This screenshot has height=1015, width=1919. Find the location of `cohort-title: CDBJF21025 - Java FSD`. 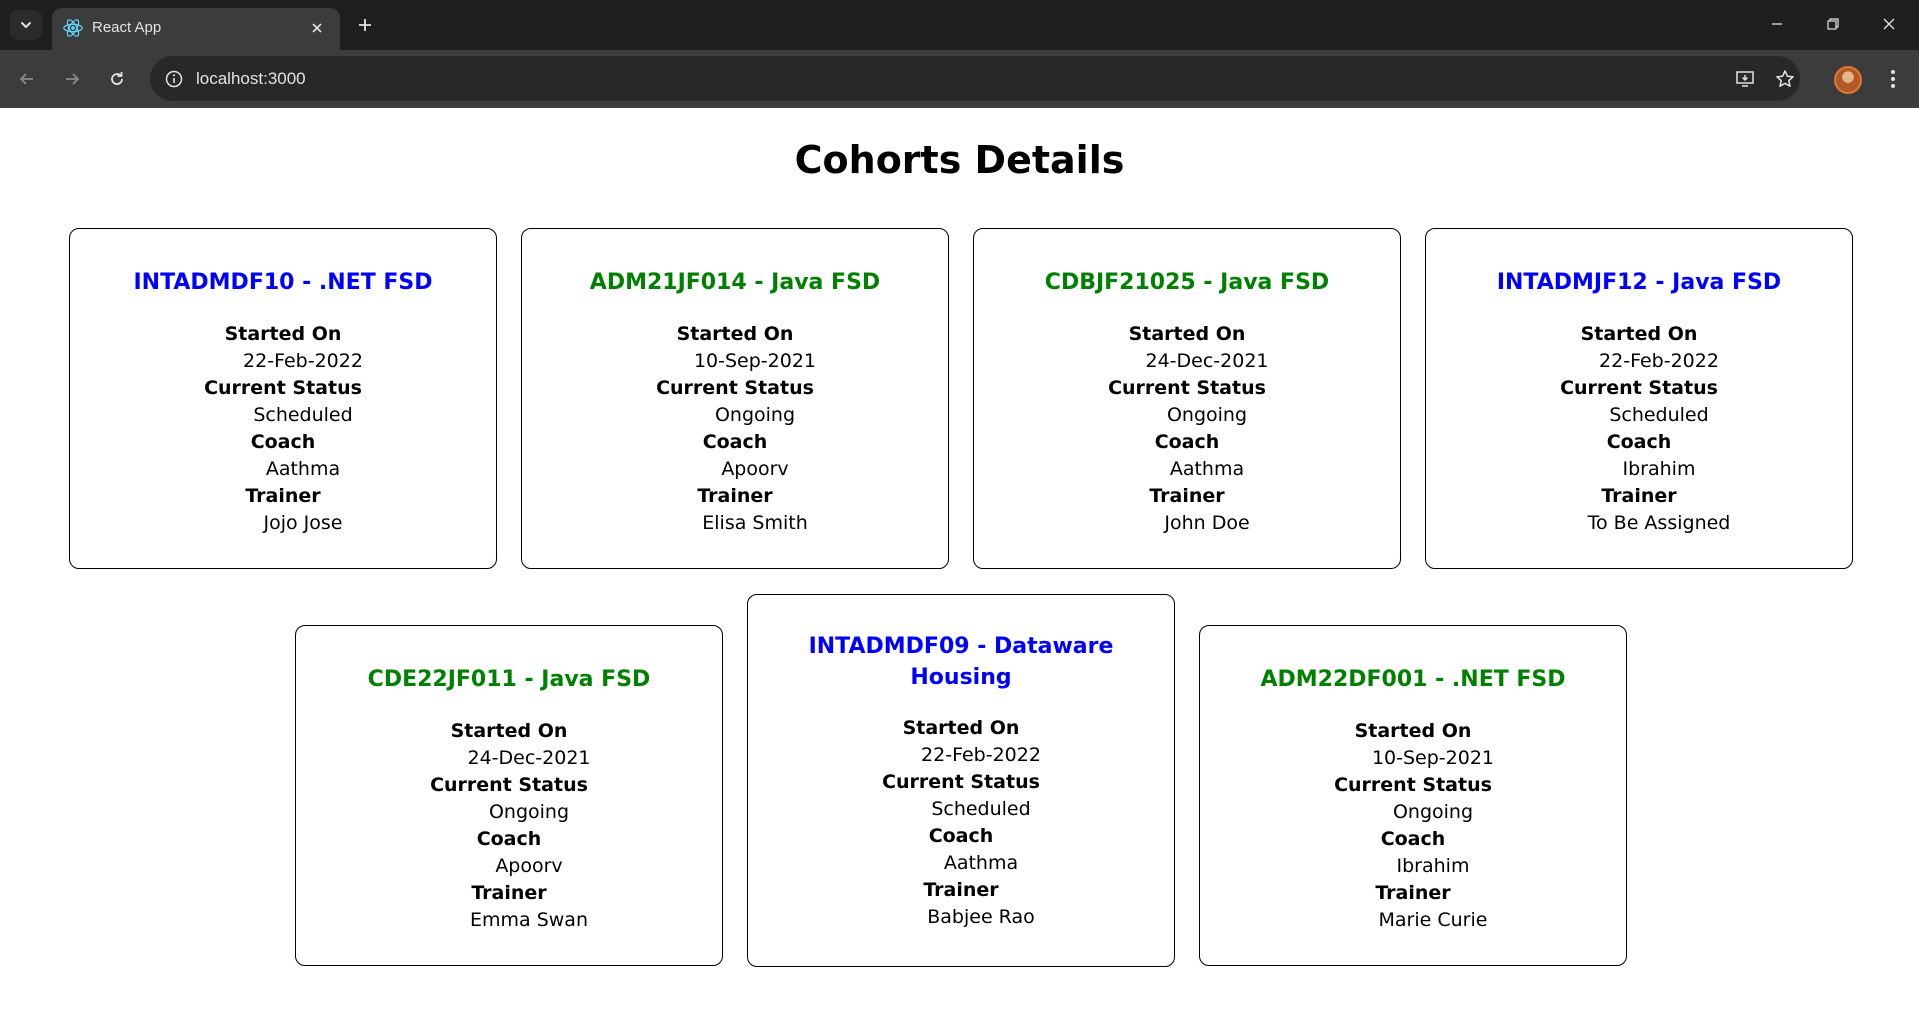

cohort-title: CDBJF21025 - Java FSD is located at coordinates (1187, 282).